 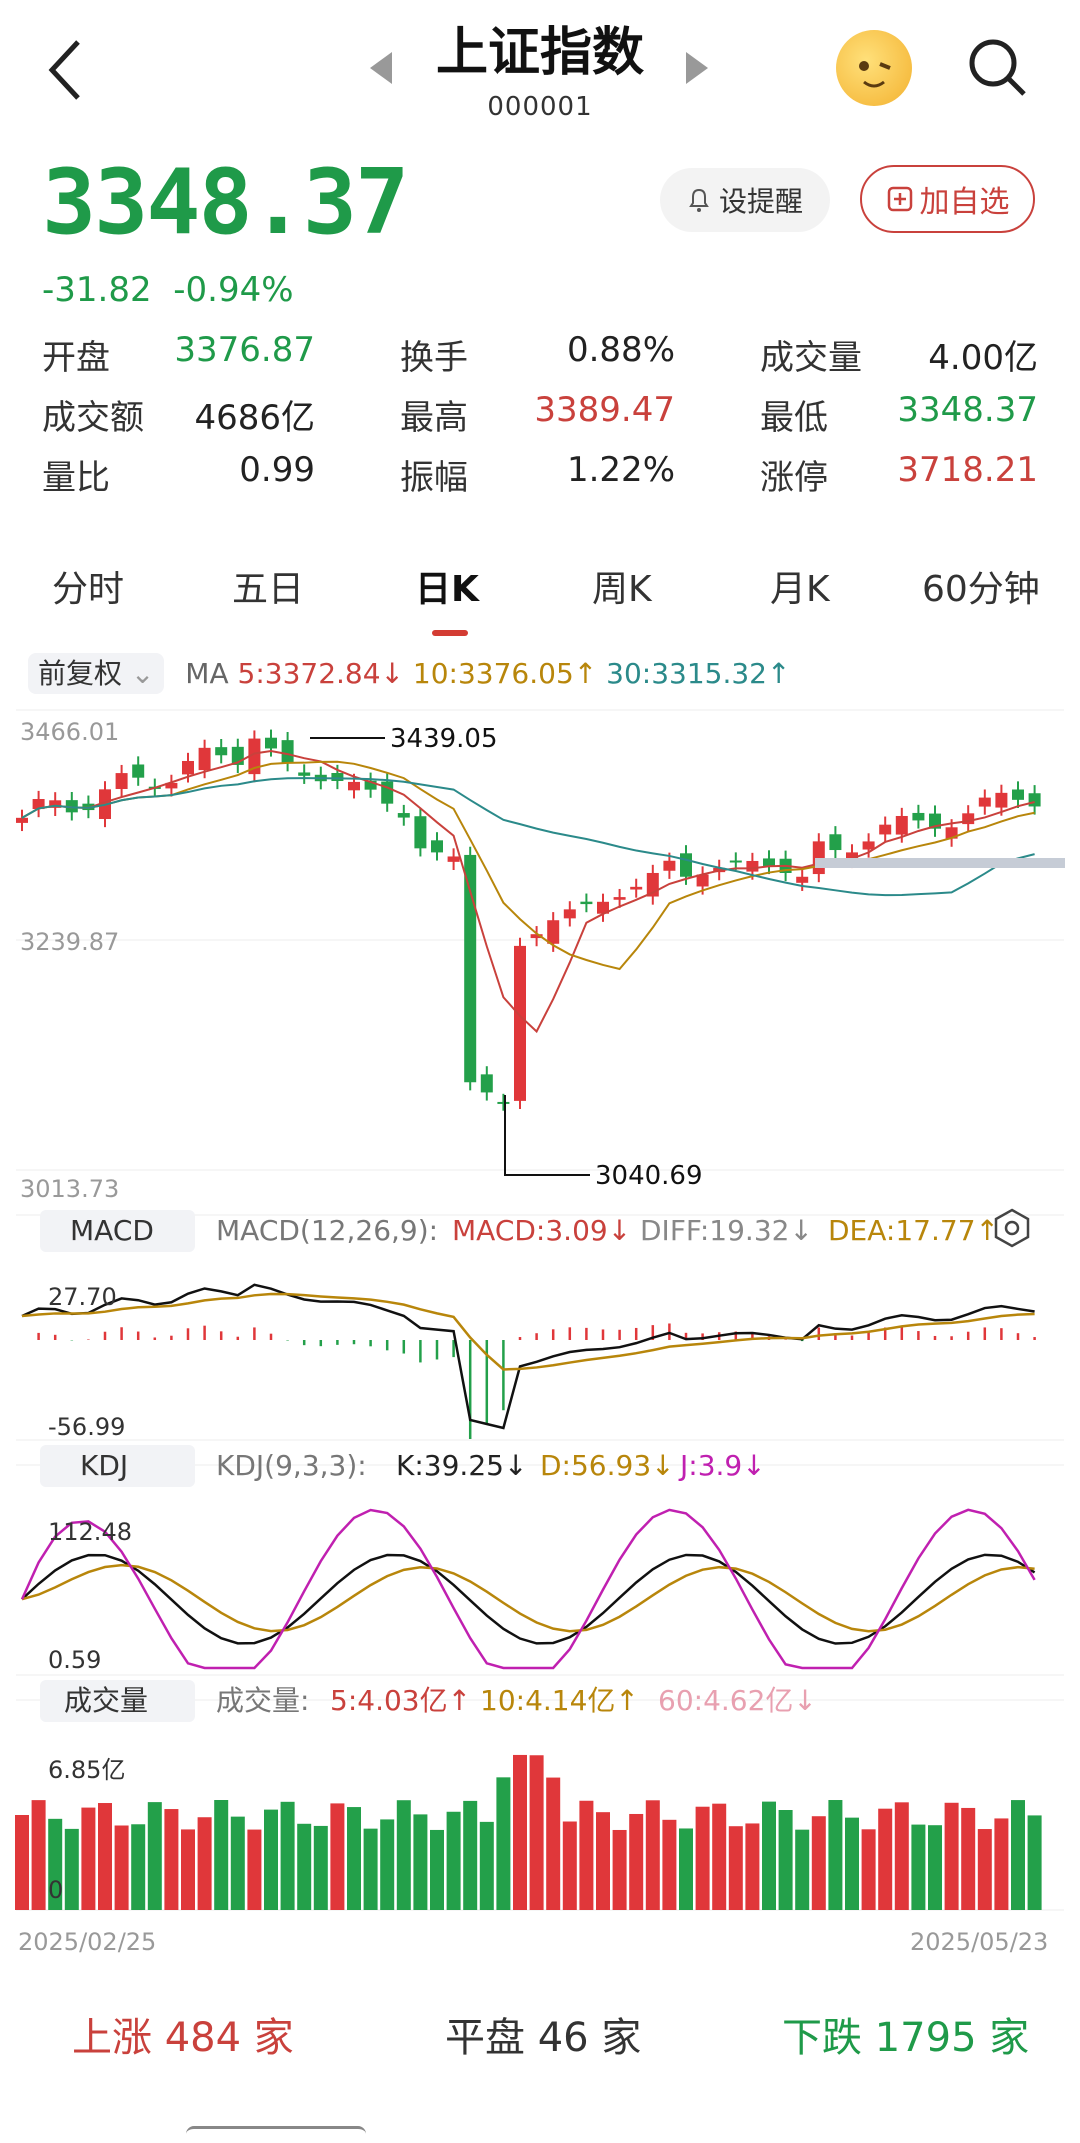 What do you see at coordinates (485, 2038) in the screenshot?
I see `unchanged-label: 平盘` at bounding box center [485, 2038].